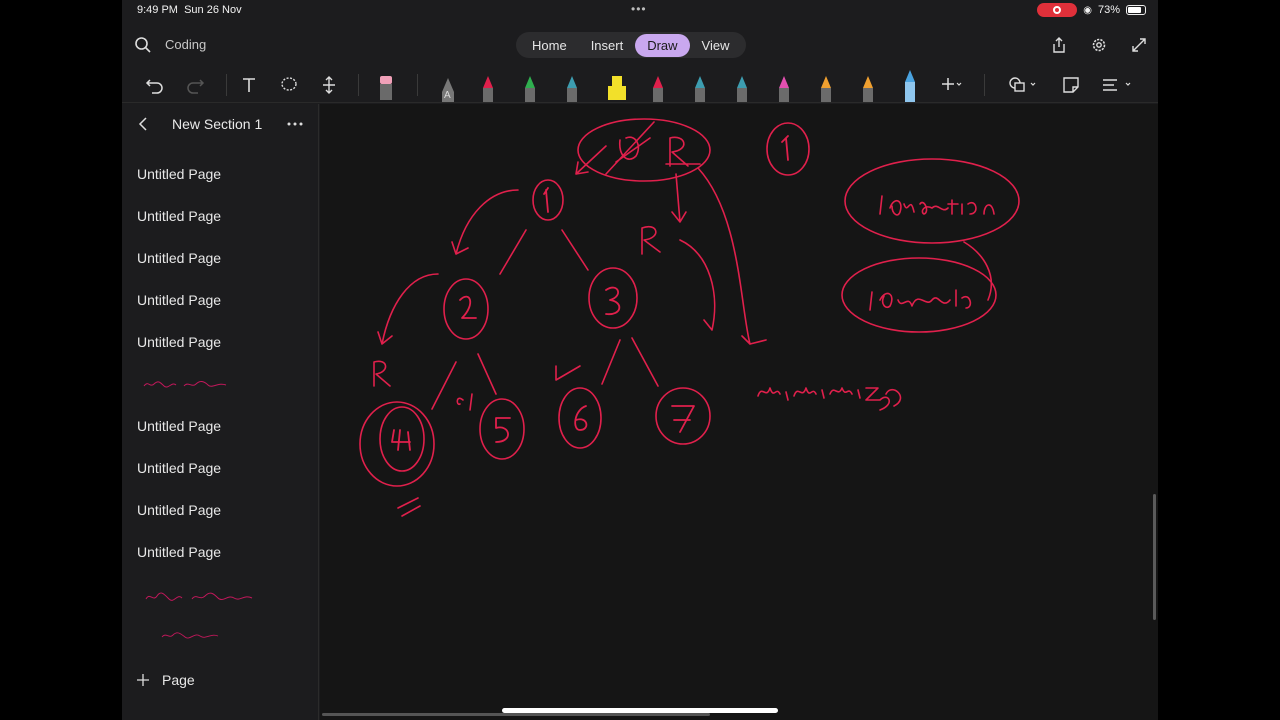 This screenshot has width=1280, height=720. Describe the element at coordinates (617, 87) in the screenshot. I see `highlighter-tool-yellow` at that location.